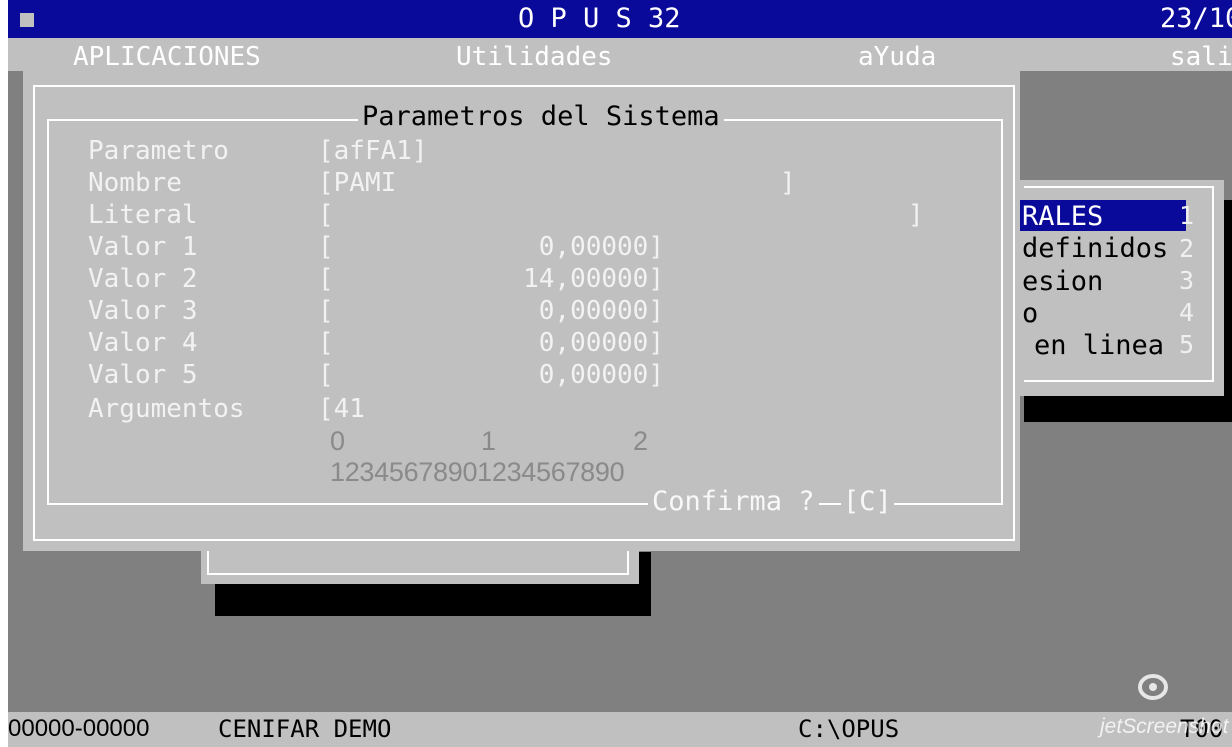  I want to click on ruler-tens-2: 2, so click(641, 441).